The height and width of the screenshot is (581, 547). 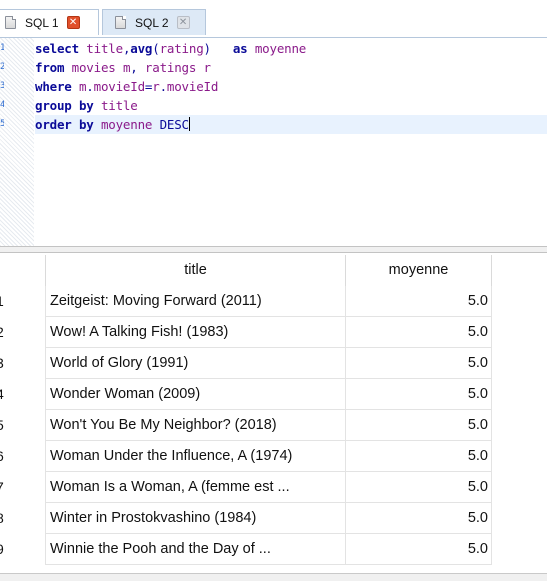 I want to click on results-header: title moyenne, so click(x=268, y=270).